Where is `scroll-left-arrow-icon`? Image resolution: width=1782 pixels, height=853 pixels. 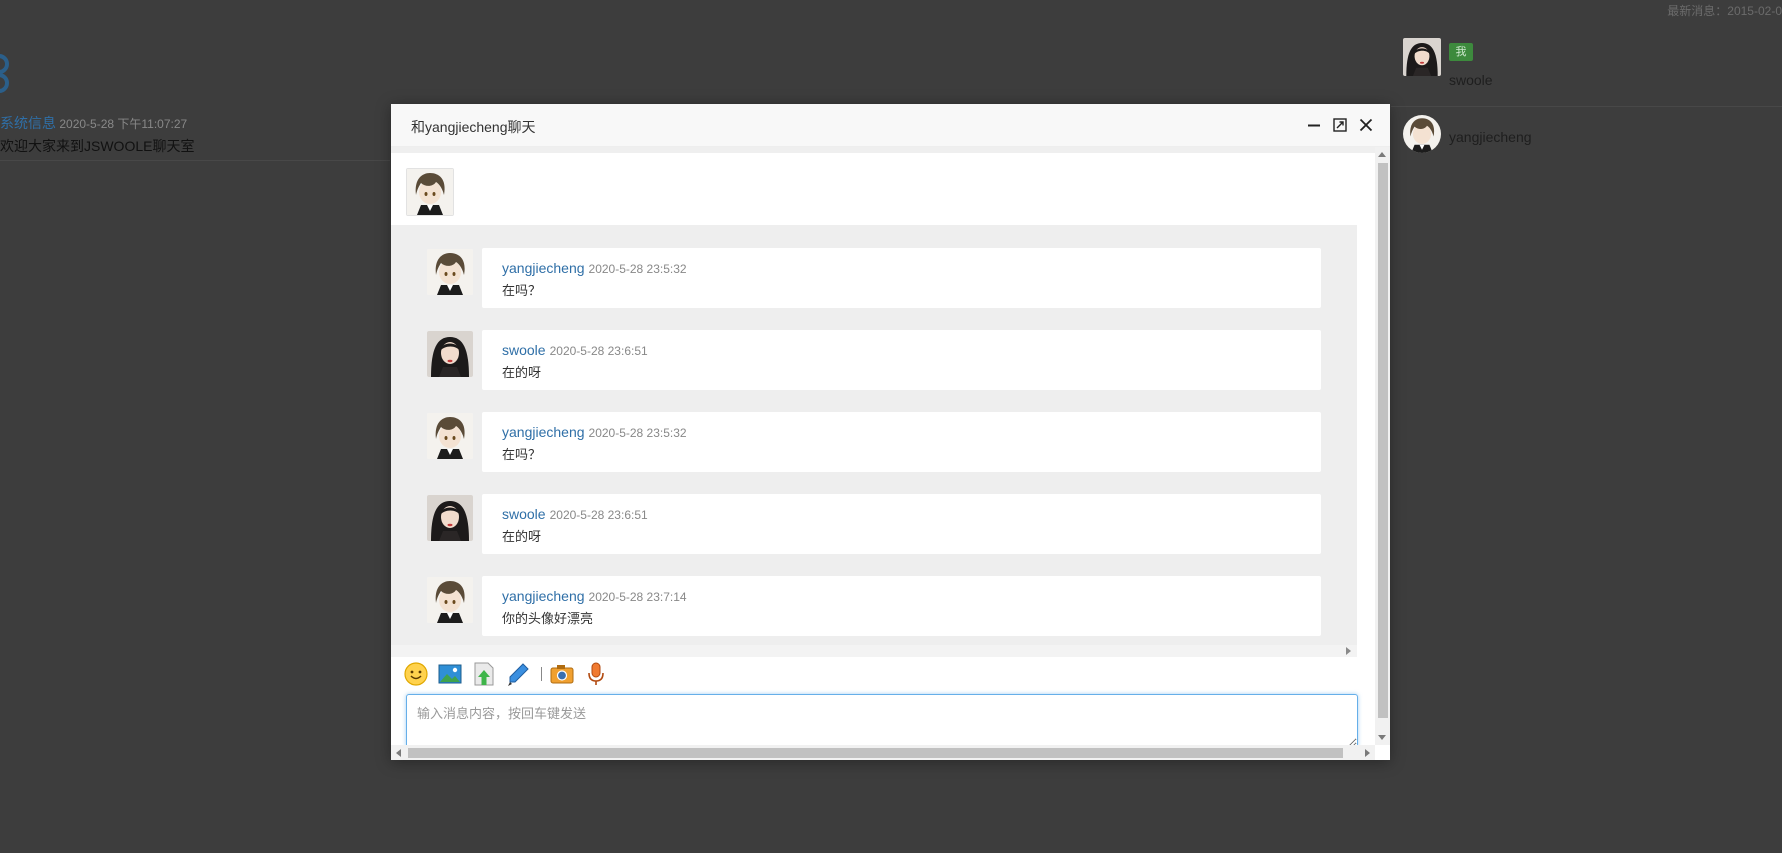
scroll-left-arrow-icon is located at coordinates (398, 753).